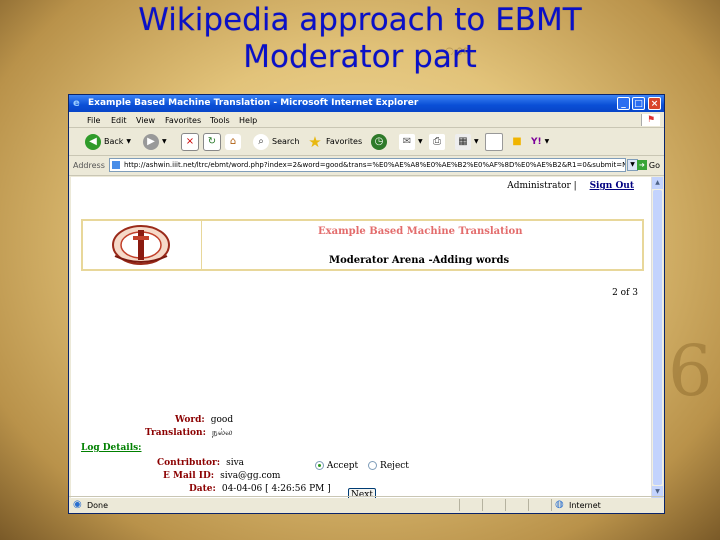 This screenshot has width=720, height=540. I want to click on discuss-icon, so click(494, 141).